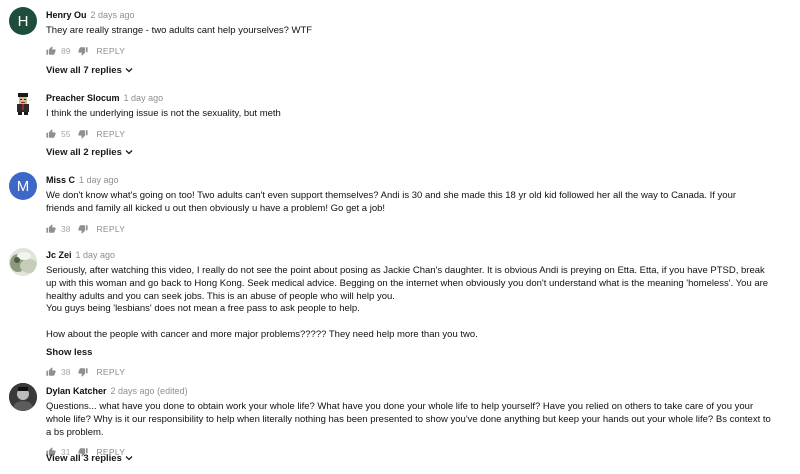 The width and height of the screenshot is (800, 474). What do you see at coordinates (413, 255) in the screenshot?
I see `comment-header: Jc Zei 1 day ago` at bounding box center [413, 255].